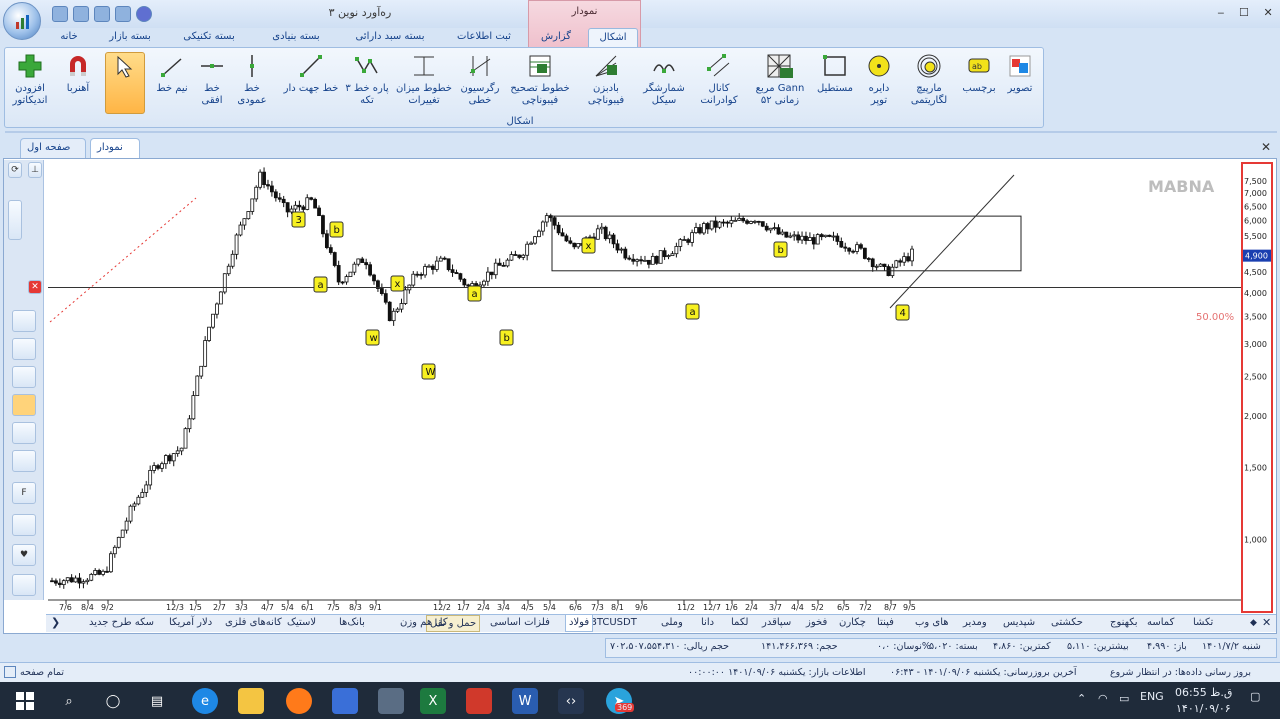  I want to click on windows-start-icon, so click(25, 701).